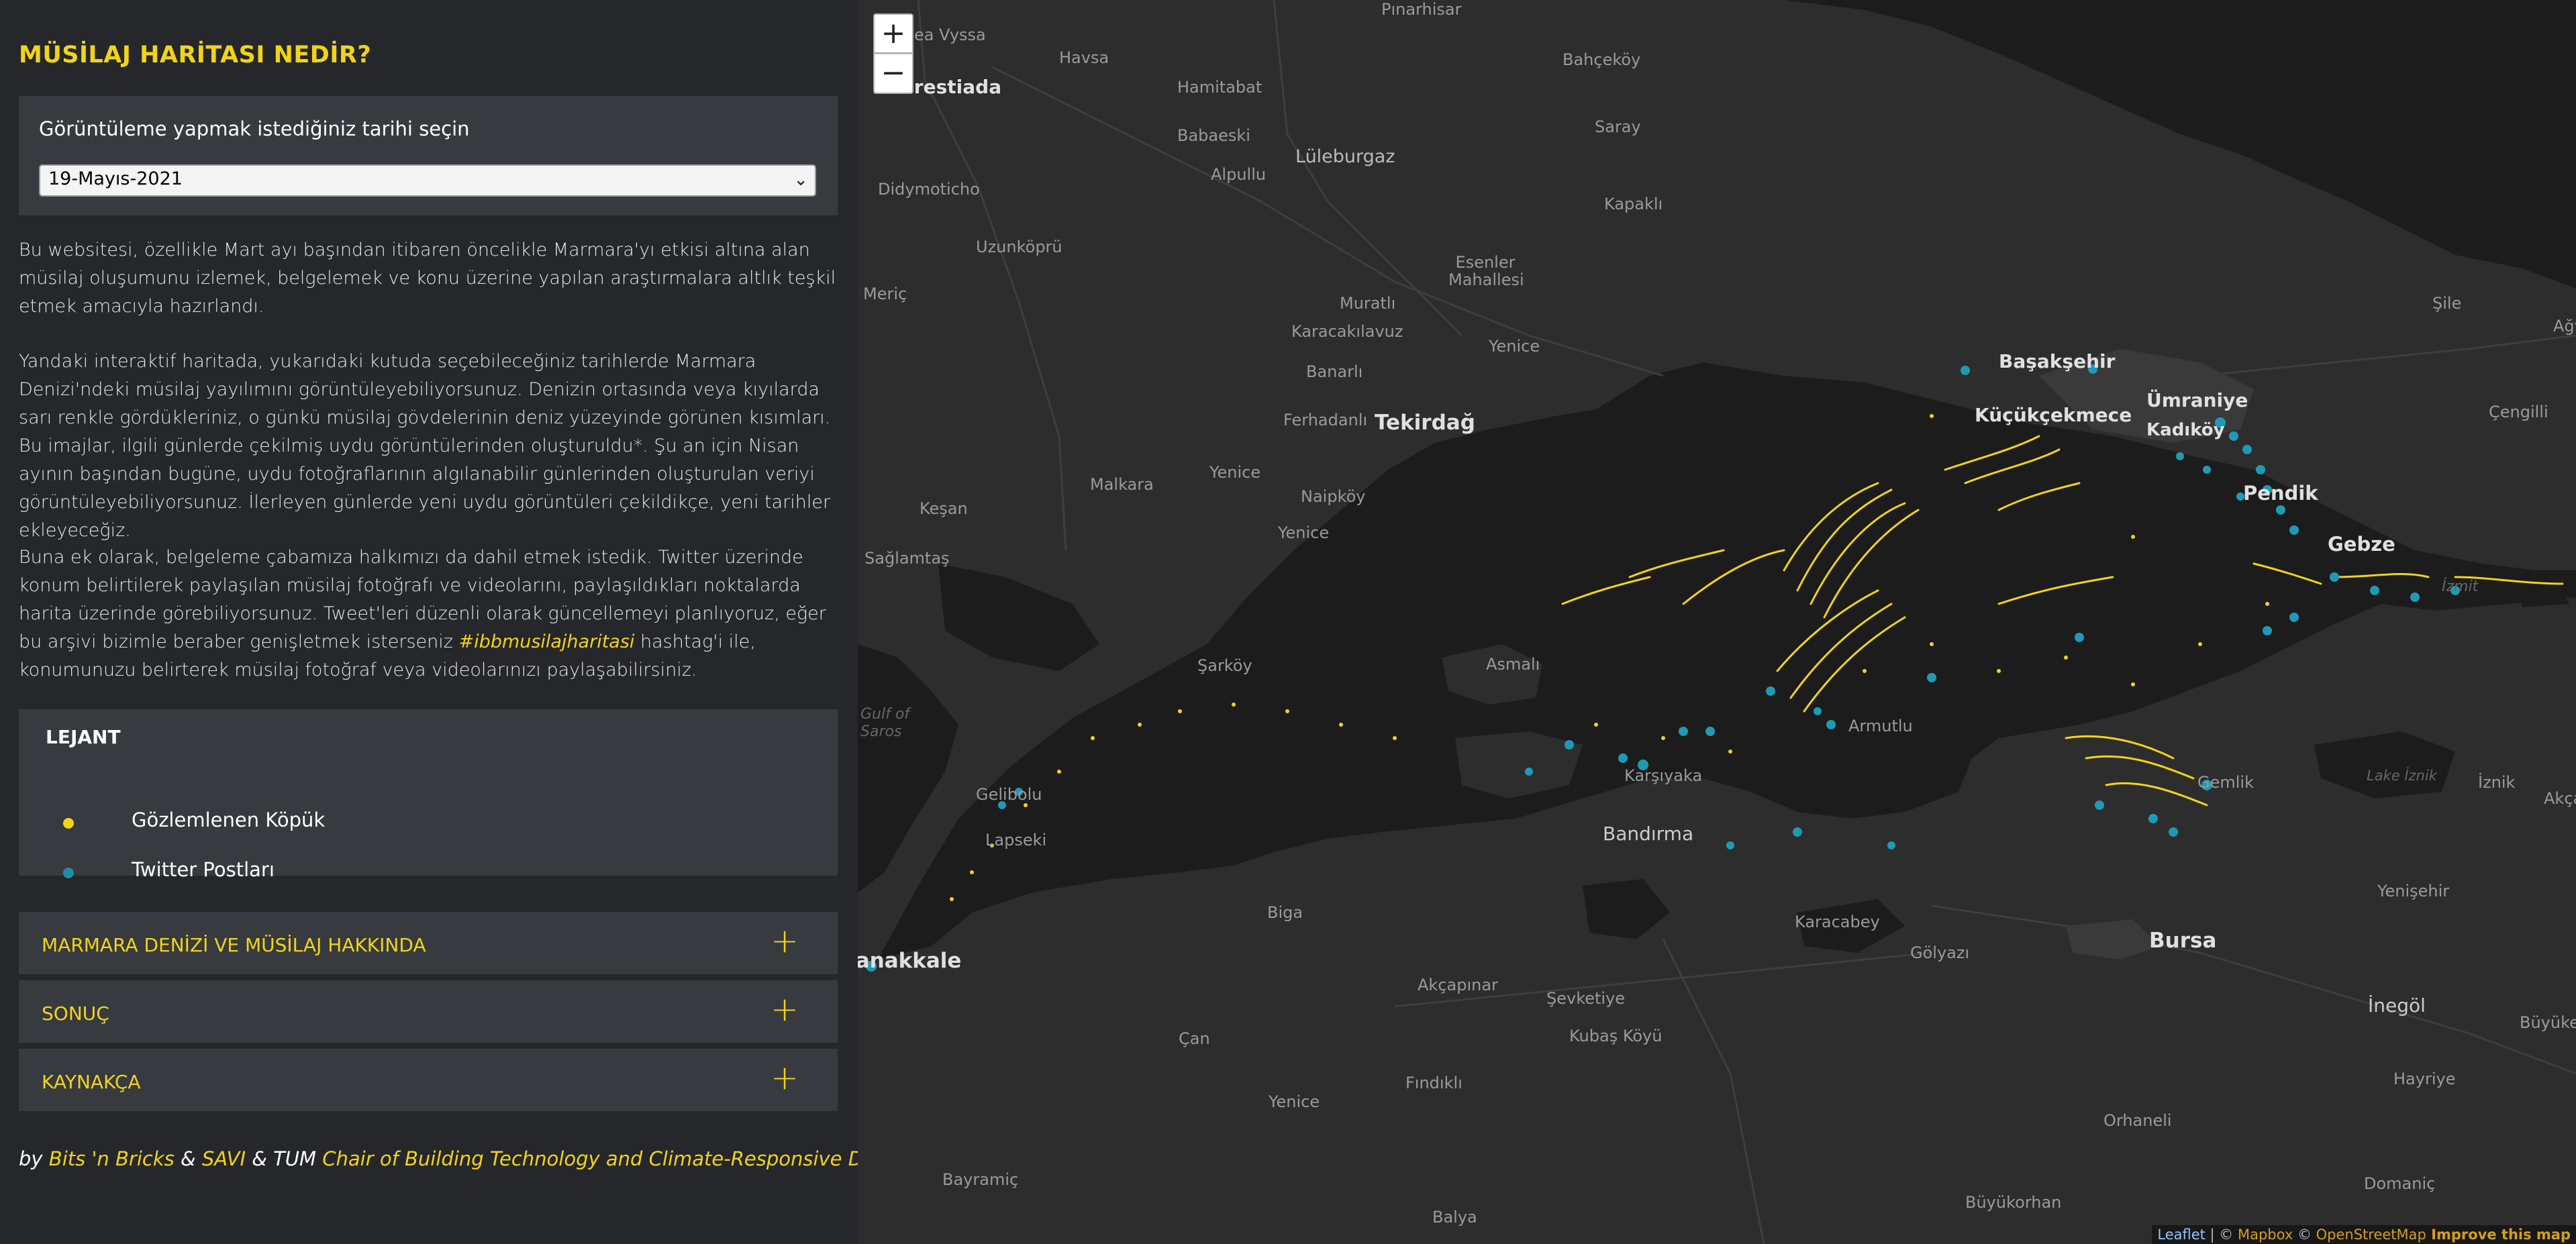  Describe the element at coordinates (1837, 922) in the screenshot. I see `place-label: Karacabey` at that location.